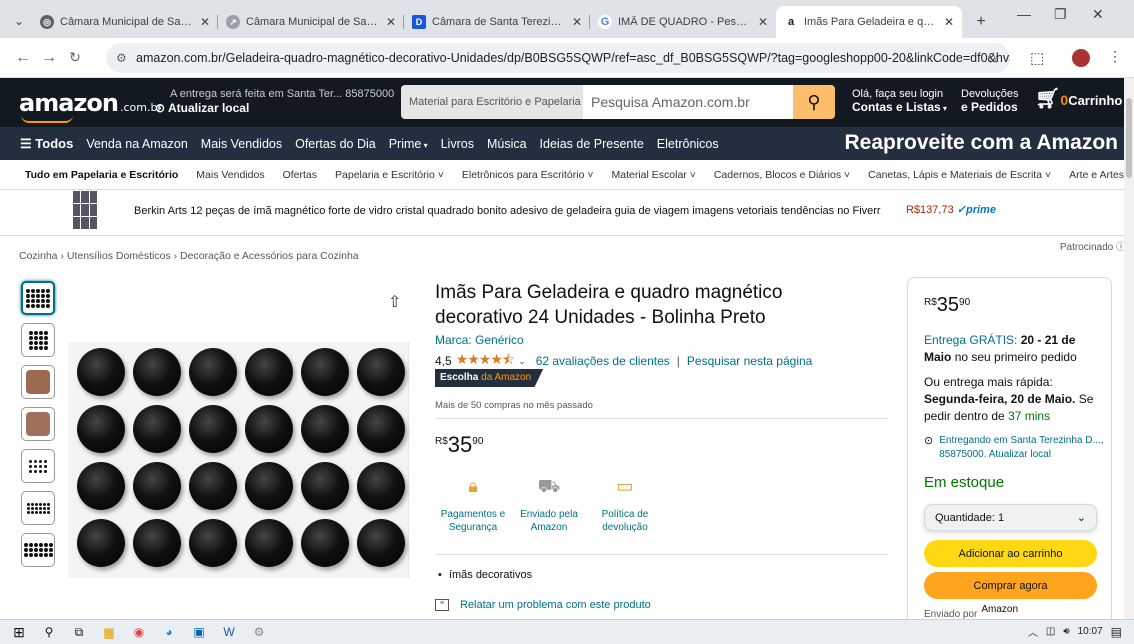 This screenshot has height=644, width=1134. Describe the element at coordinates (1010, 517) in the screenshot. I see `quantity-select: Quantidade: 1 ⌄` at that location.